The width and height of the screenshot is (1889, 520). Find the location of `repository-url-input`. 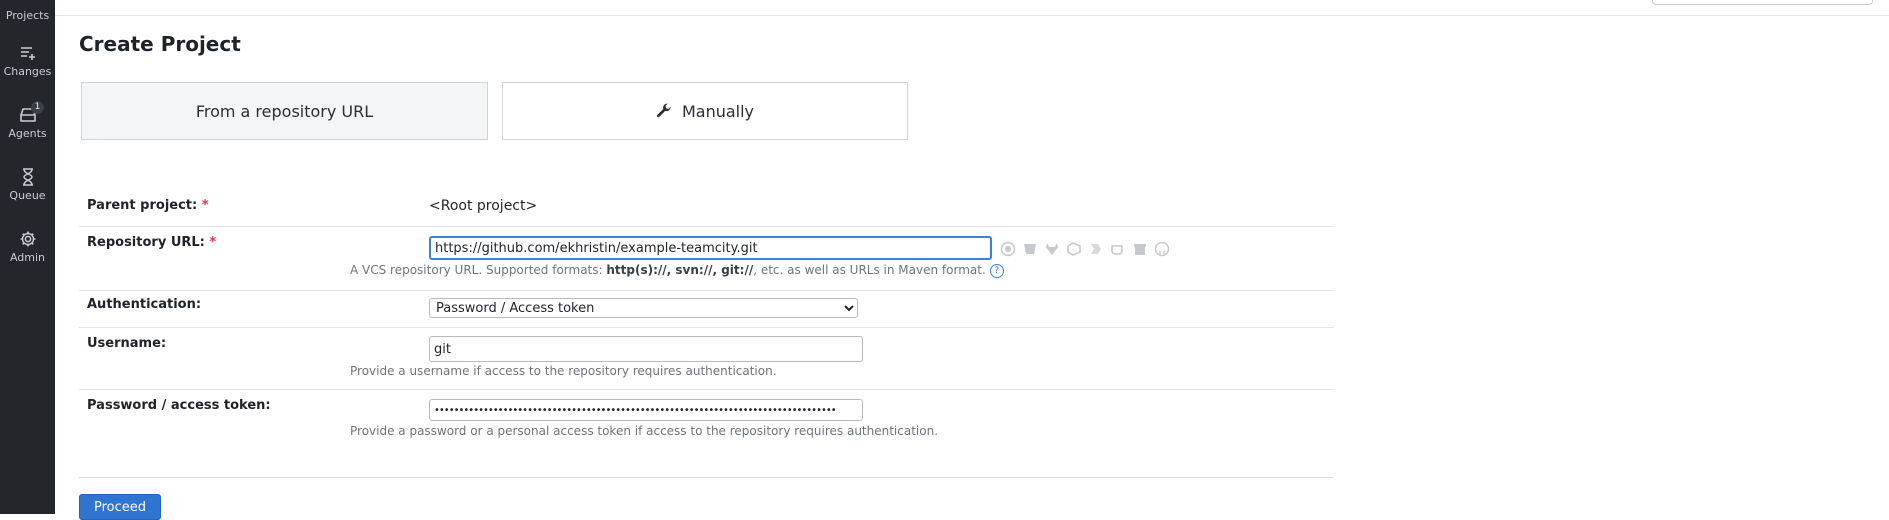

repository-url-input is located at coordinates (710, 248).